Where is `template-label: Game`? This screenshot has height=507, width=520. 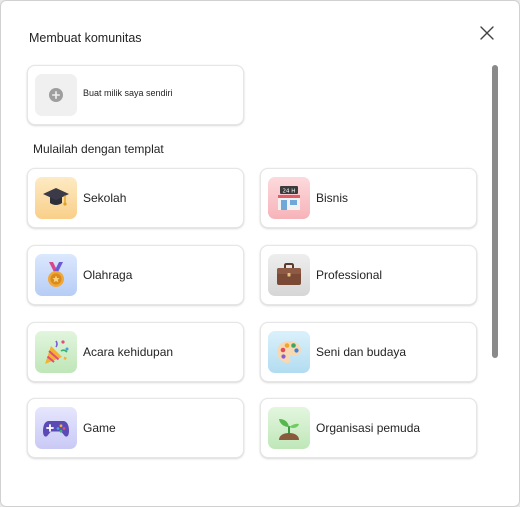
template-label: Game is located at coordinates (99, 428).